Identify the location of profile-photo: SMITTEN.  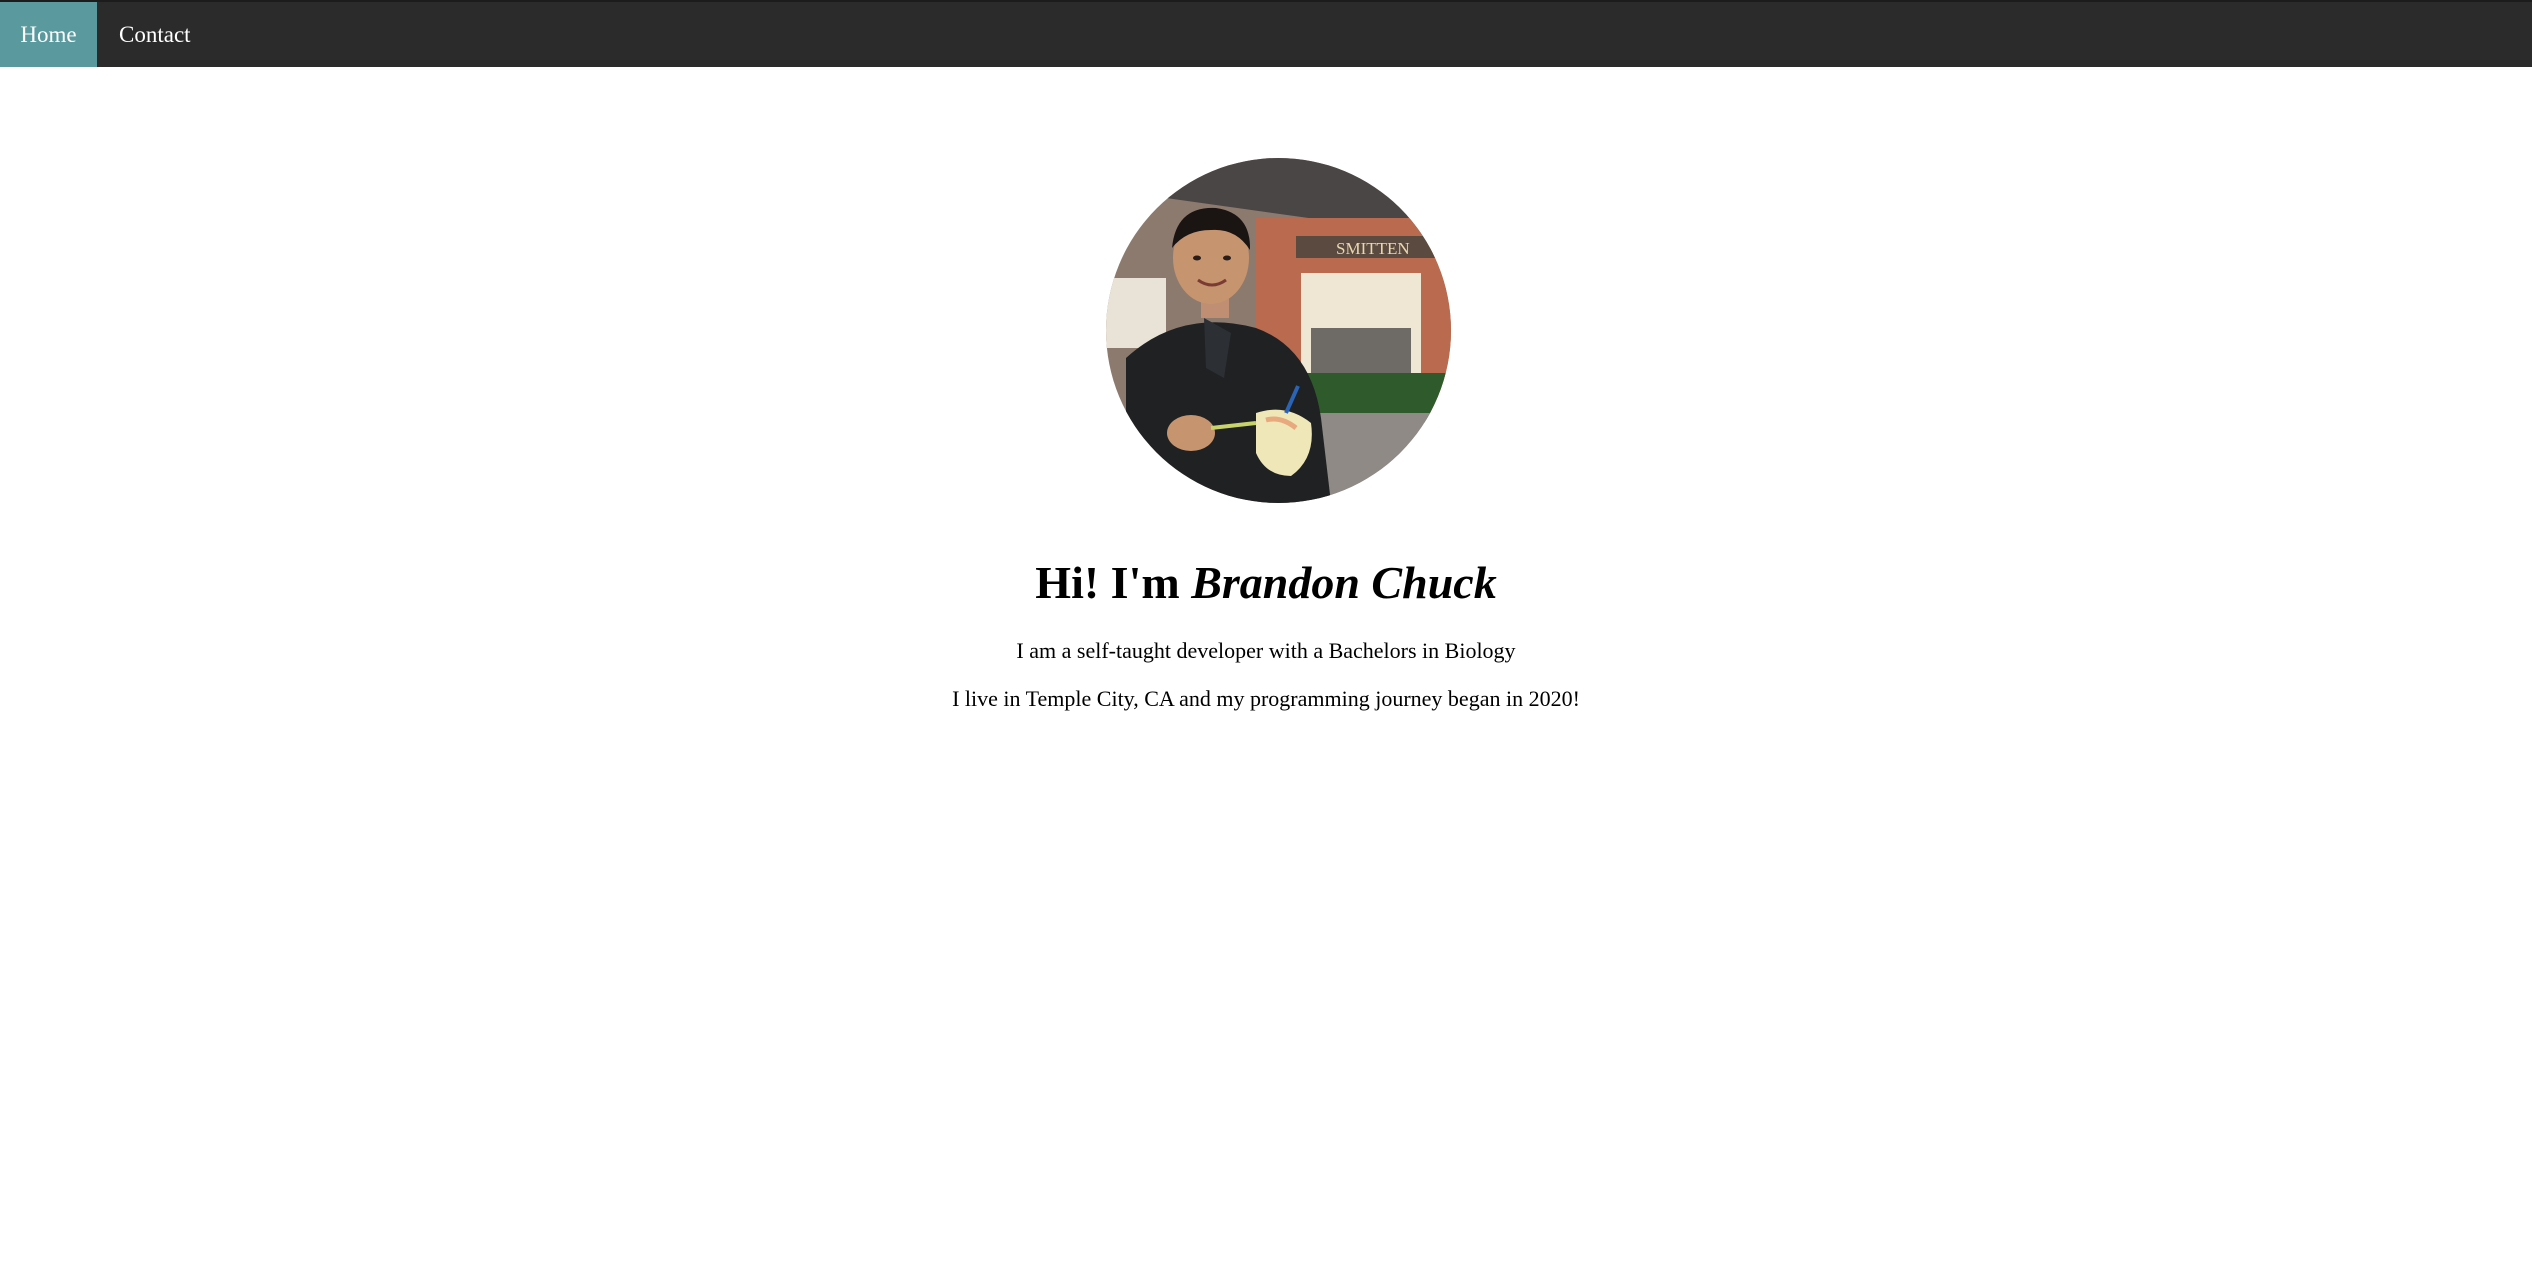
(1278, 330).